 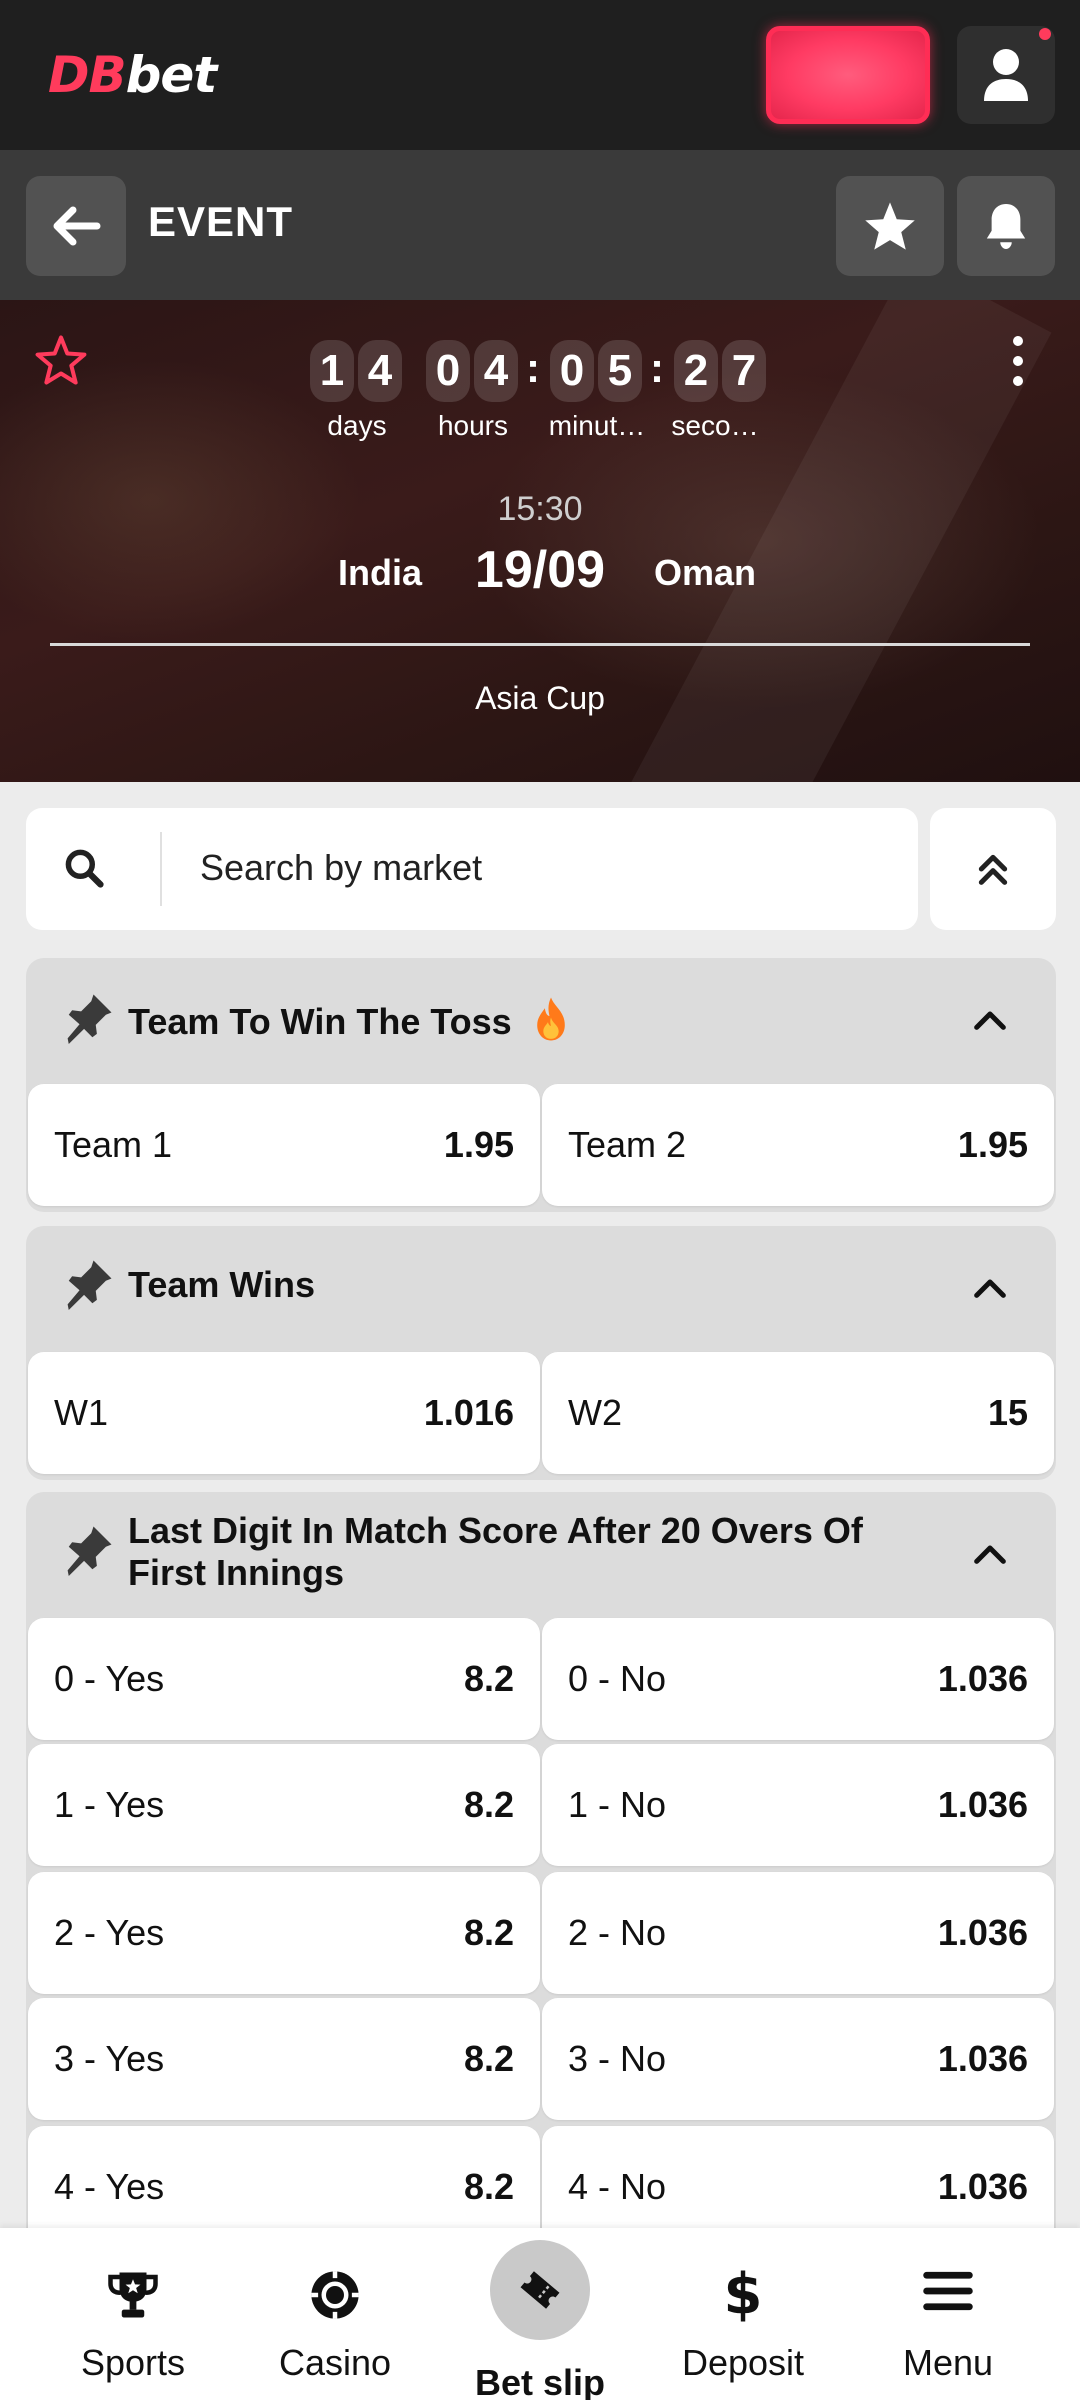 What do you see at coordinates (620, 371) in the screenshot?
I see `countdown-digit: 5` at bounding box center [620, 371].